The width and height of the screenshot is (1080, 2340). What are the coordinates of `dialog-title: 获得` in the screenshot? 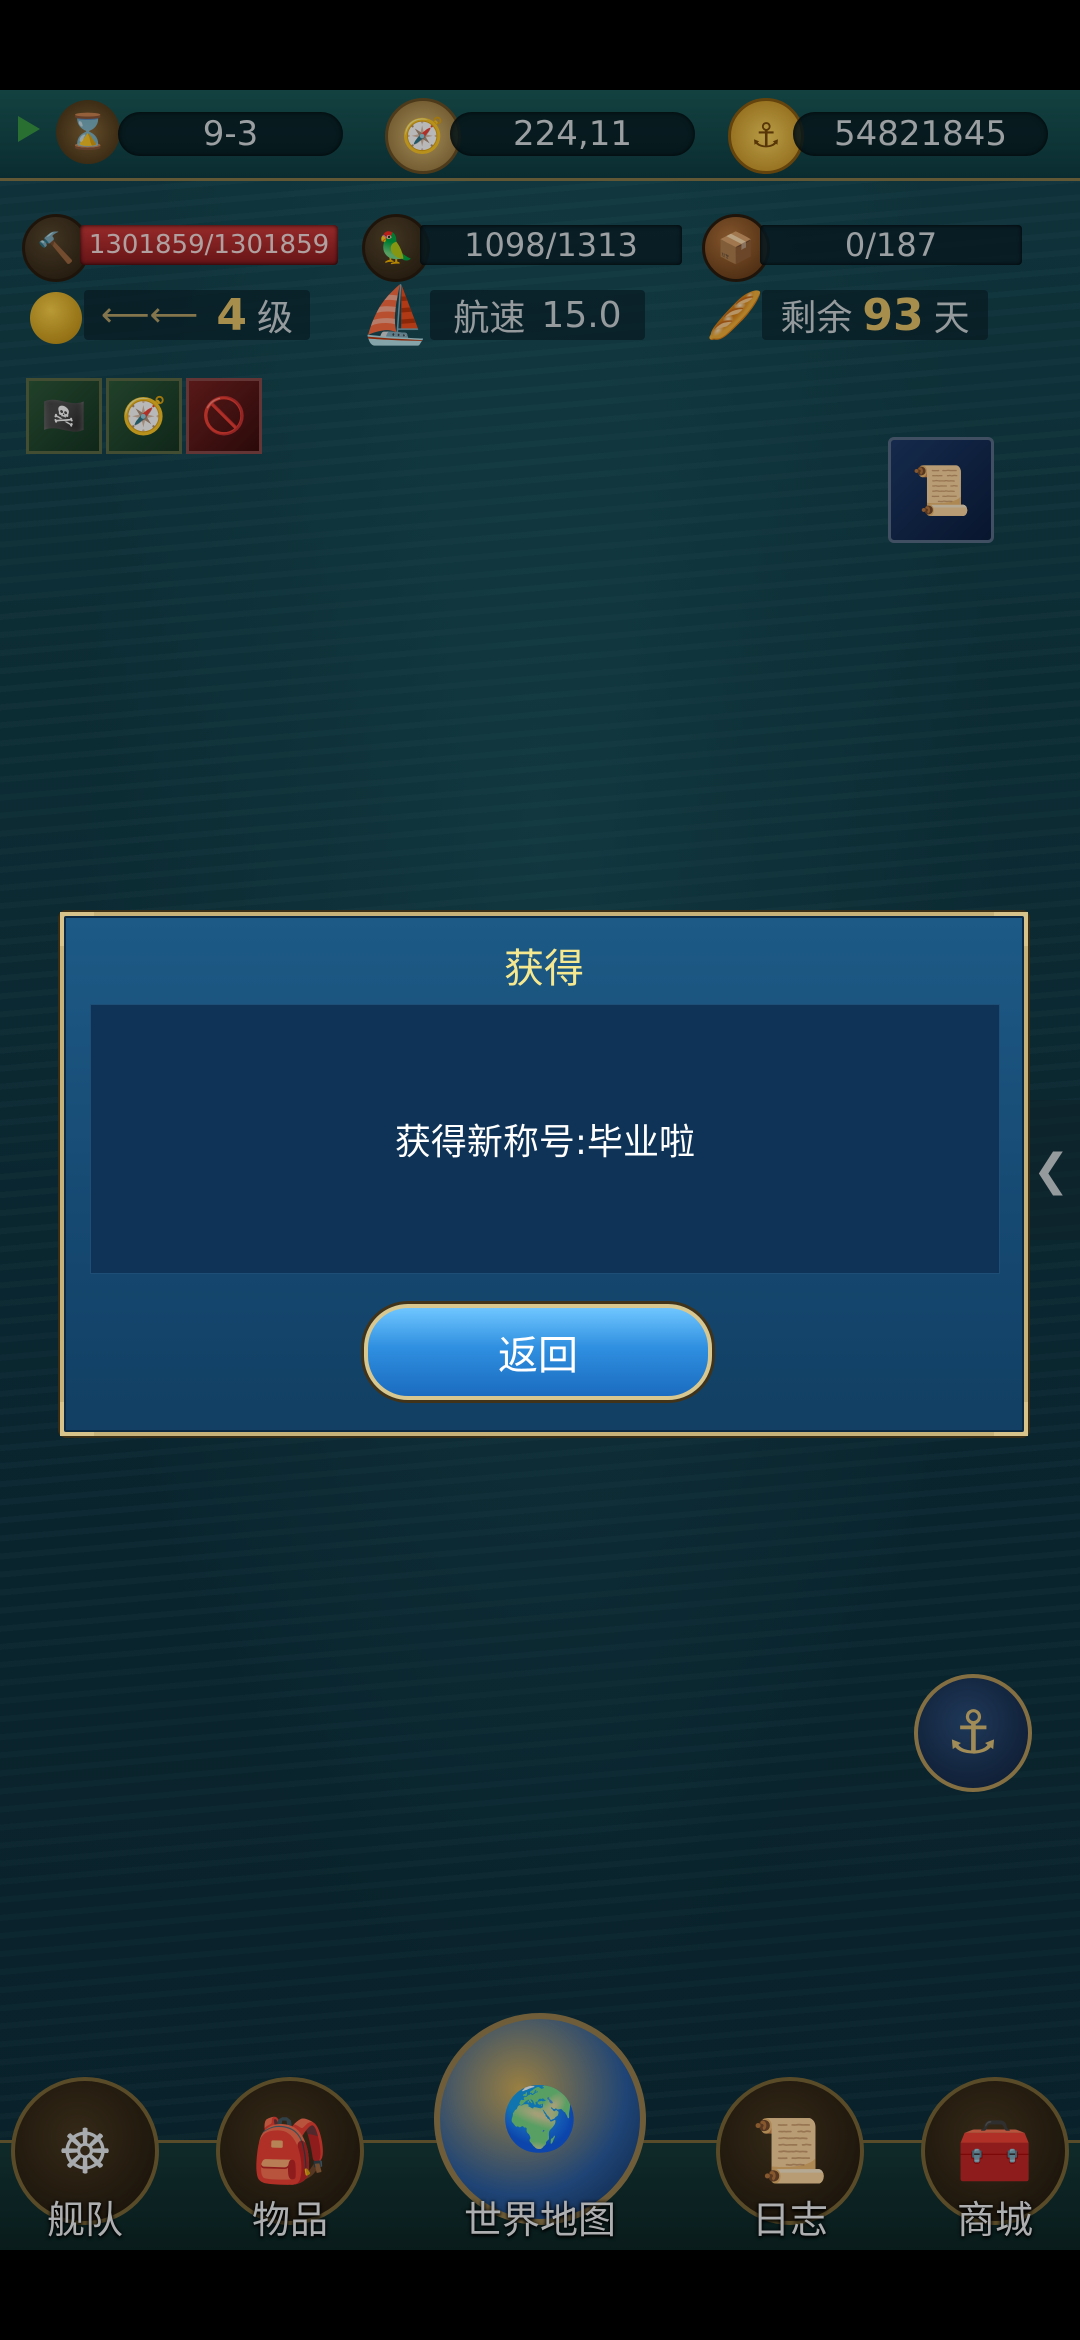 It's located at (544, 969).